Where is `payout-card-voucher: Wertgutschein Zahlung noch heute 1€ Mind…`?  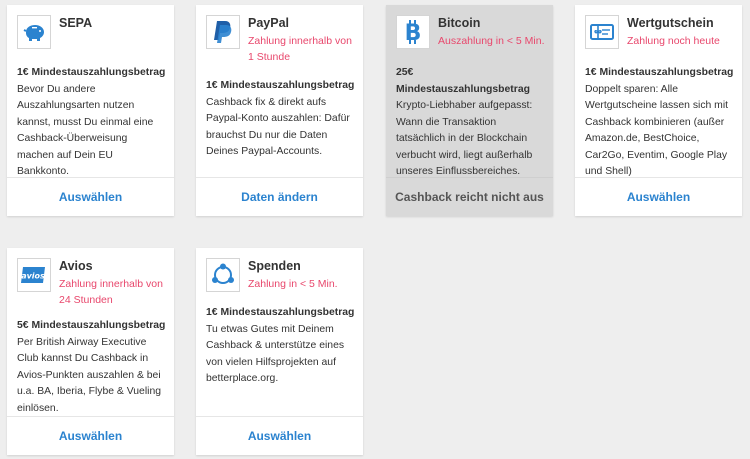
payout-card-voucher: Wertgutschein Zahlung noch heute 1€ Mind… is located at coordinates (658, 110).